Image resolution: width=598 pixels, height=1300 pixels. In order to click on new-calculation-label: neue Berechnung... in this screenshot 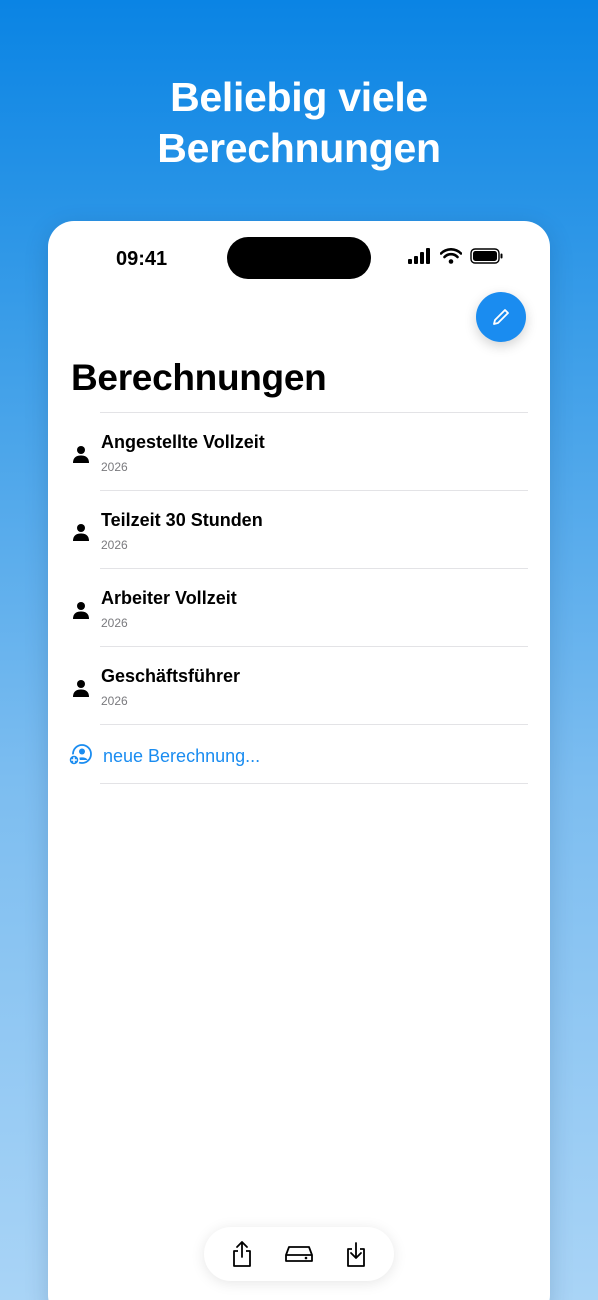, I will do `click(182, 756)`.